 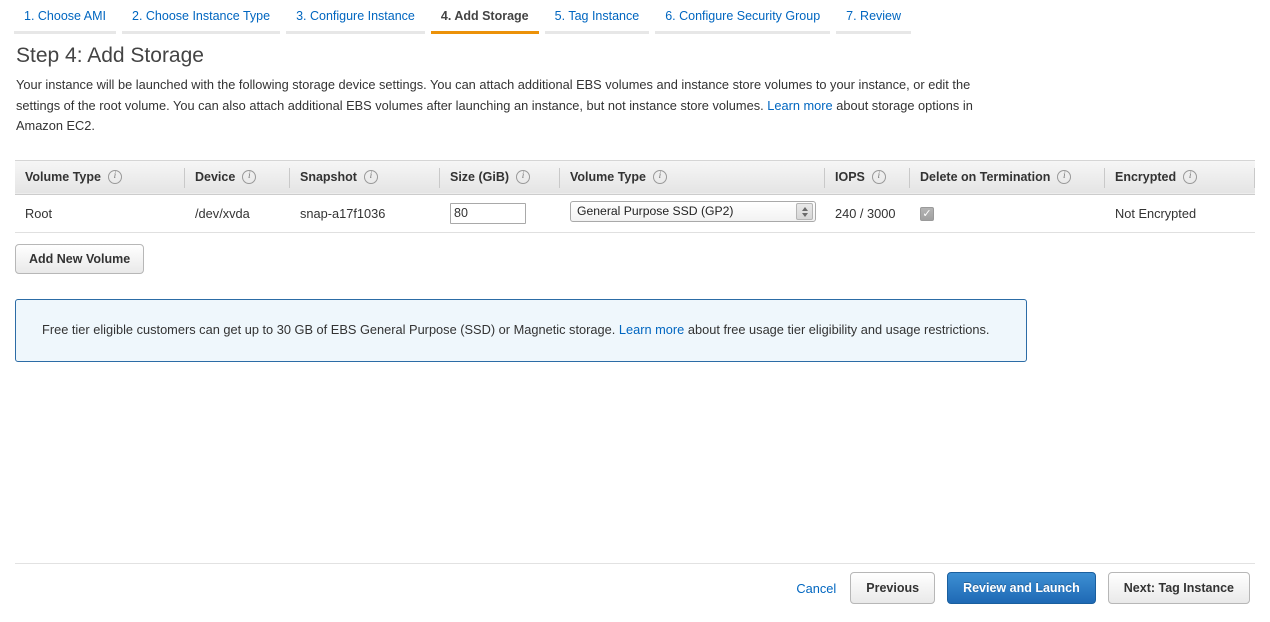 I want to click on column-label-iops: IOPS, so click(x=850, y=177).